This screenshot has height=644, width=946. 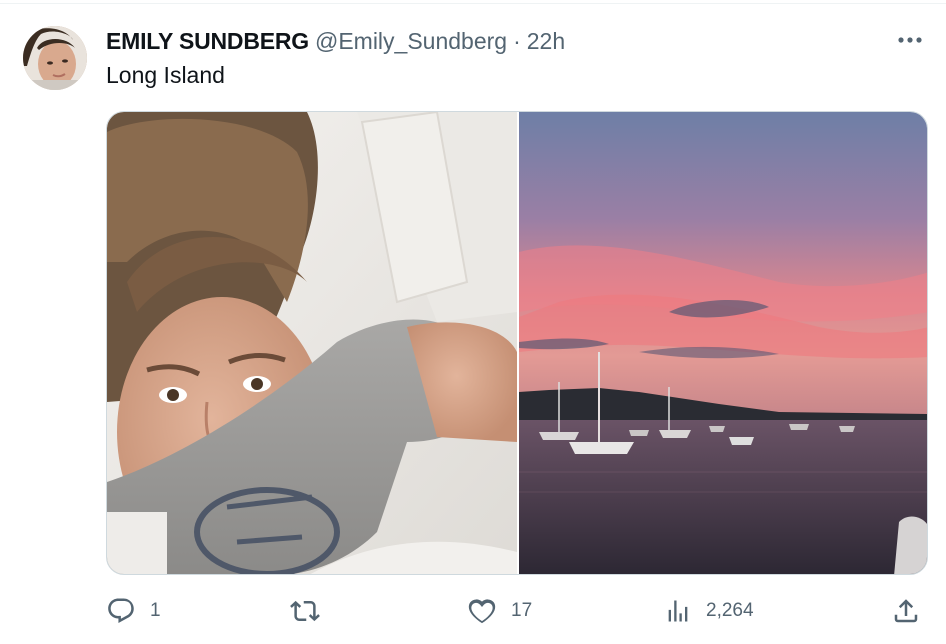 What do you see at coordinates (522, 610) in the screenshot?
I see `like-count: 17` at bounding box center [522, 610].